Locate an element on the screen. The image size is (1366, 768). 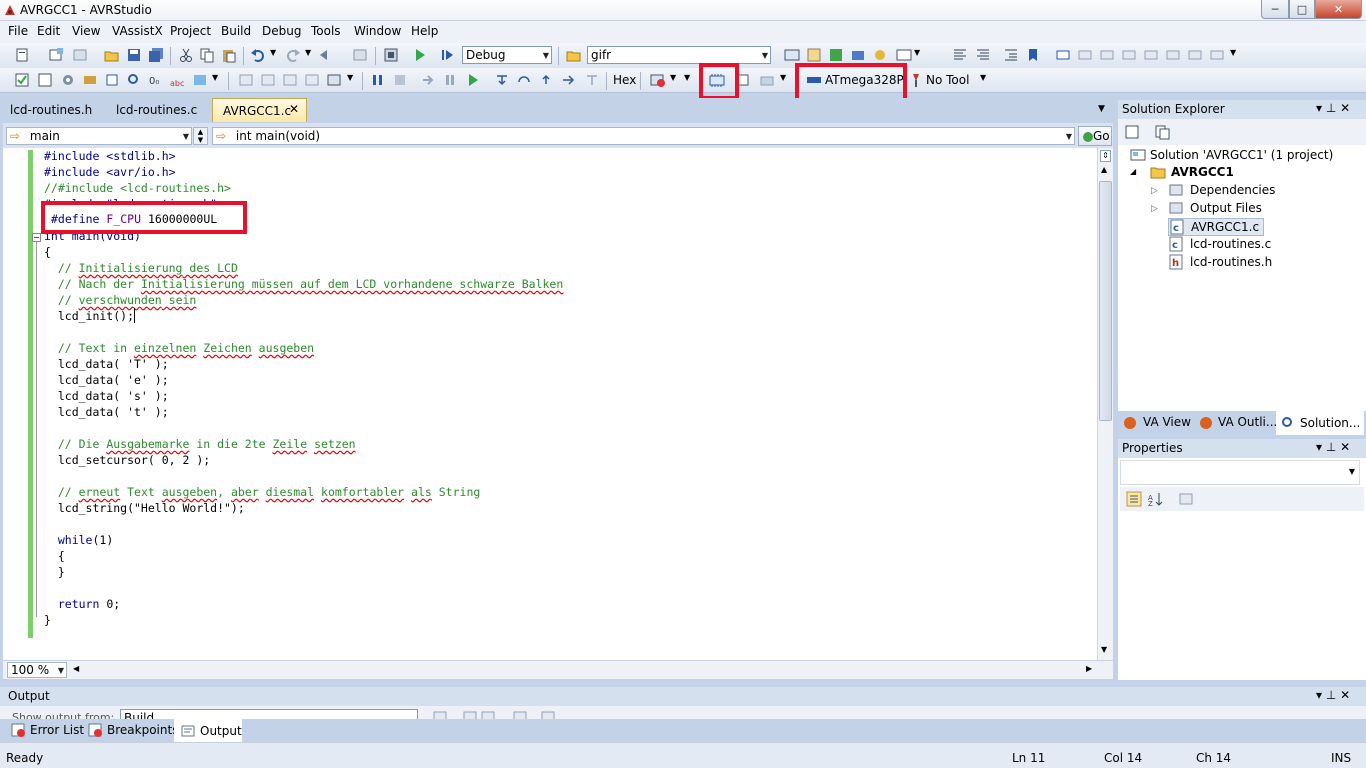
solution-configuration-select: Debug ▼ is located at coordinates (507, 55).